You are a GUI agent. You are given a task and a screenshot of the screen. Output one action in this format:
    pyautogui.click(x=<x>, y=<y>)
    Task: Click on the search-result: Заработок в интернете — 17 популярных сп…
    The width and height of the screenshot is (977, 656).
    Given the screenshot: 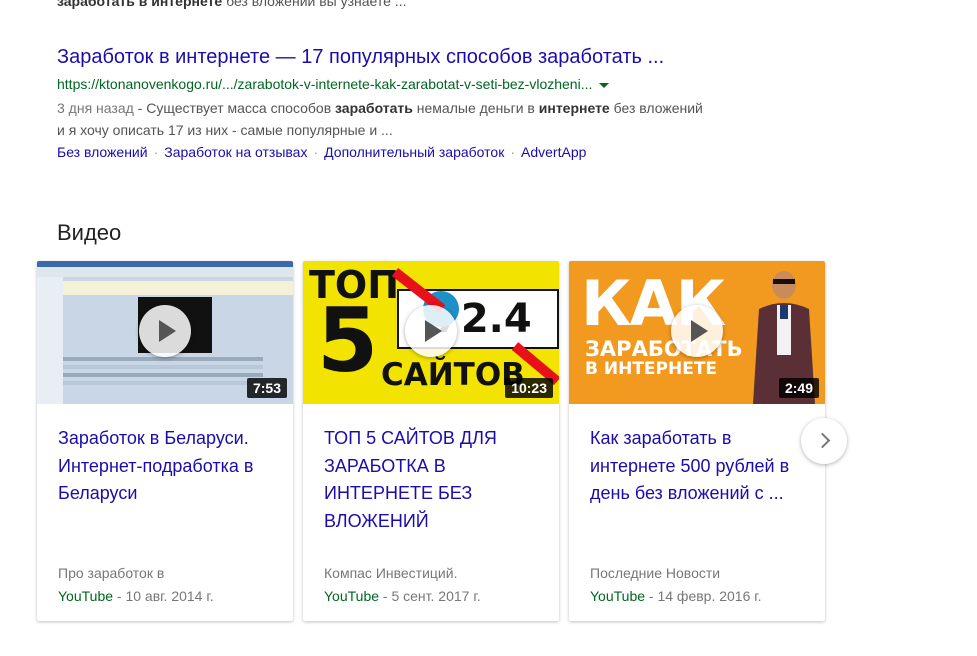 What is the action you would take?
    pyautogui.click(x=437, y=103)
    